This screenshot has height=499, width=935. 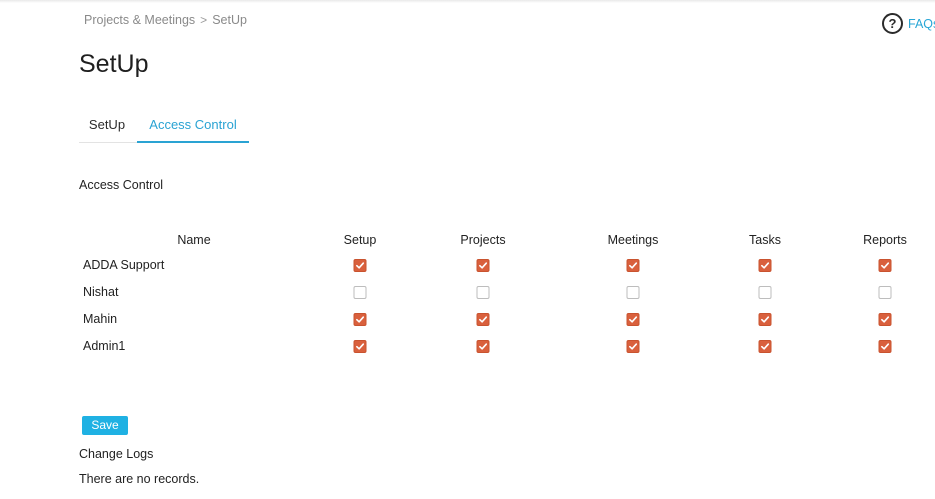 What do you see at coordinates (483, 240) in the screenshot?
I see `column-header-projects: Projects` at bounding box center [483, 240].